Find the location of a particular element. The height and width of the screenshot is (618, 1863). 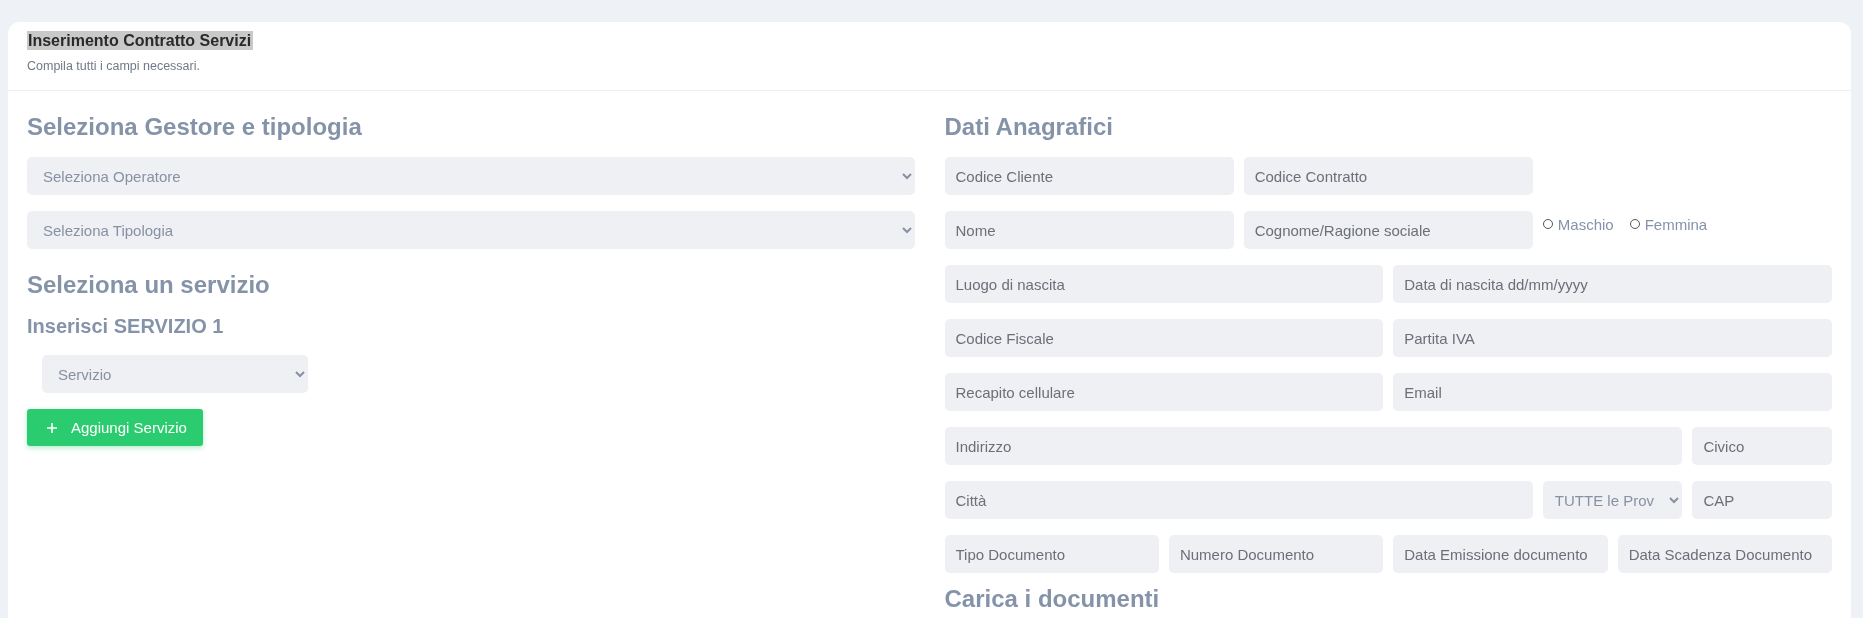

subsection-heading: Inserisci SERVIZIO 1 is located at coordinates (126, 326).